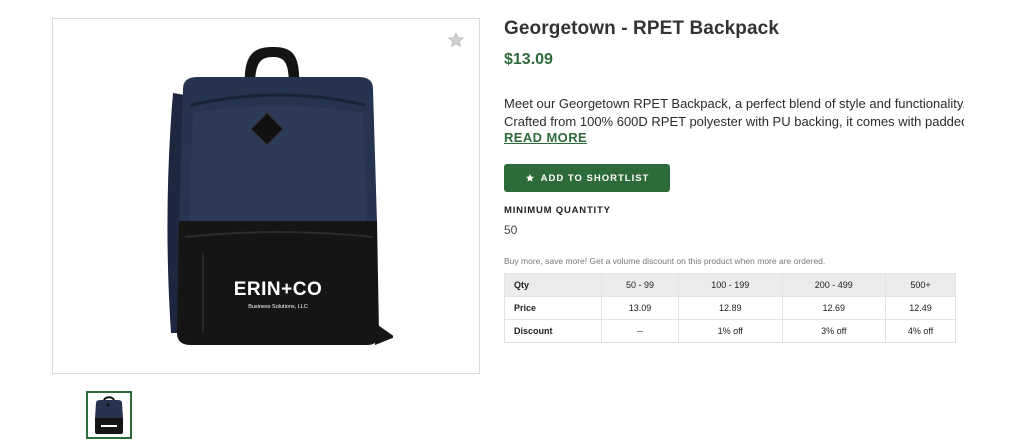 Image resolution: width=1024 pixels, height=448 pixels. Describe the element at coordinates (553, 331) in the screenshot. I see `table-row-label: Discount` at that location.